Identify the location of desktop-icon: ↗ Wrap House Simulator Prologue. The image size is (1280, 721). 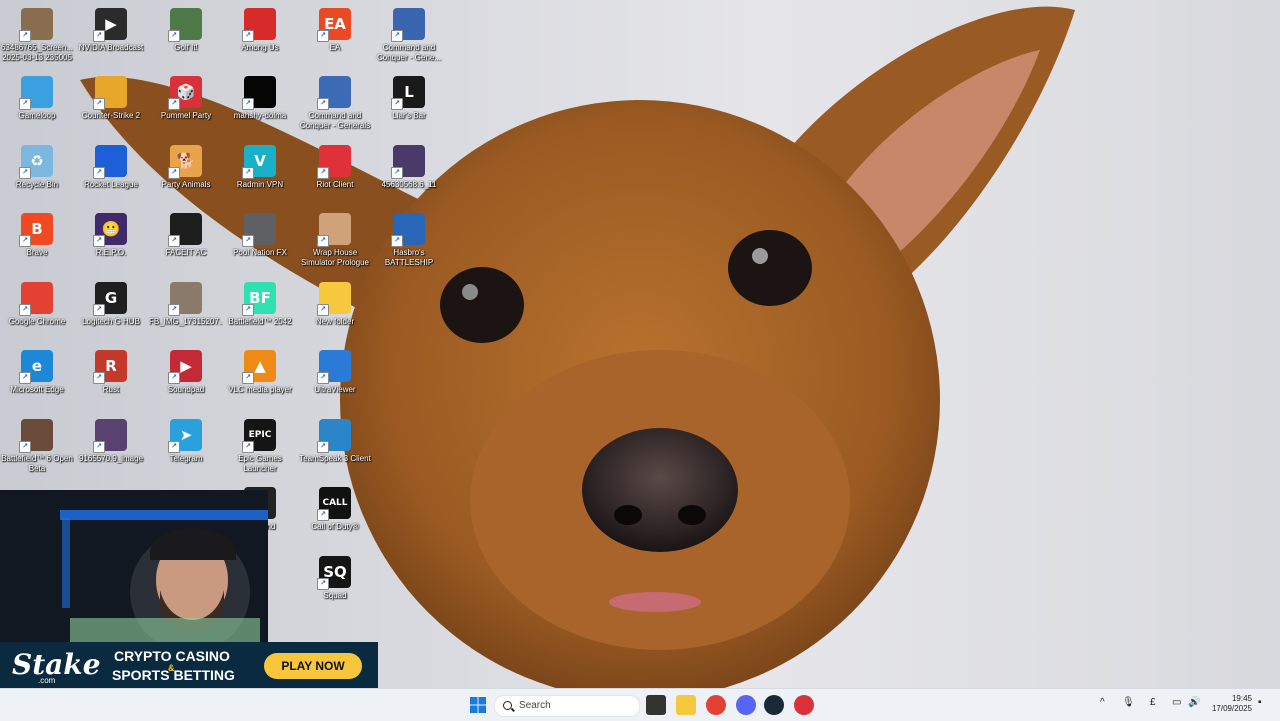
(335, 243).